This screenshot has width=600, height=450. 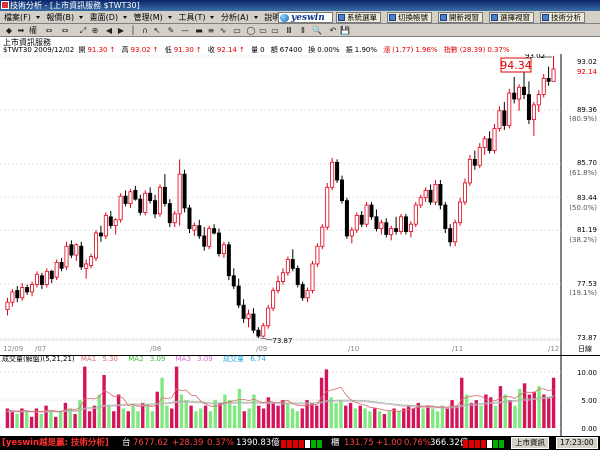 What do you see at coordinates (223, 30) in the screenshot?
I see `toolbar-tool-icon: ∿` at bounding box center [223, 30].